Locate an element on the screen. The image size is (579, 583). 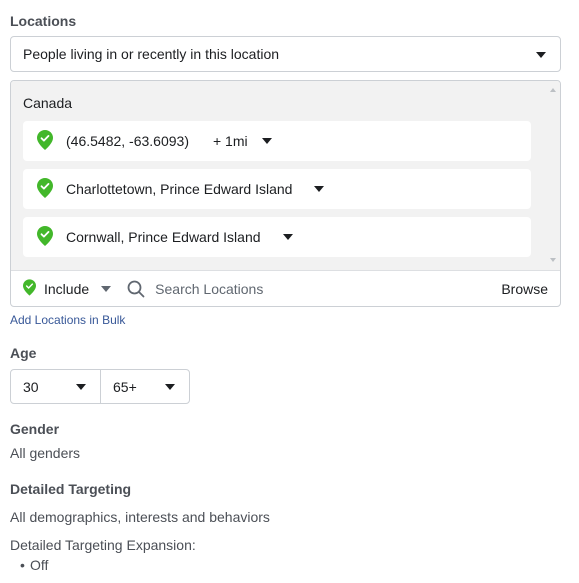
radius-label: + 1mi is located at coordinates (230, 141).